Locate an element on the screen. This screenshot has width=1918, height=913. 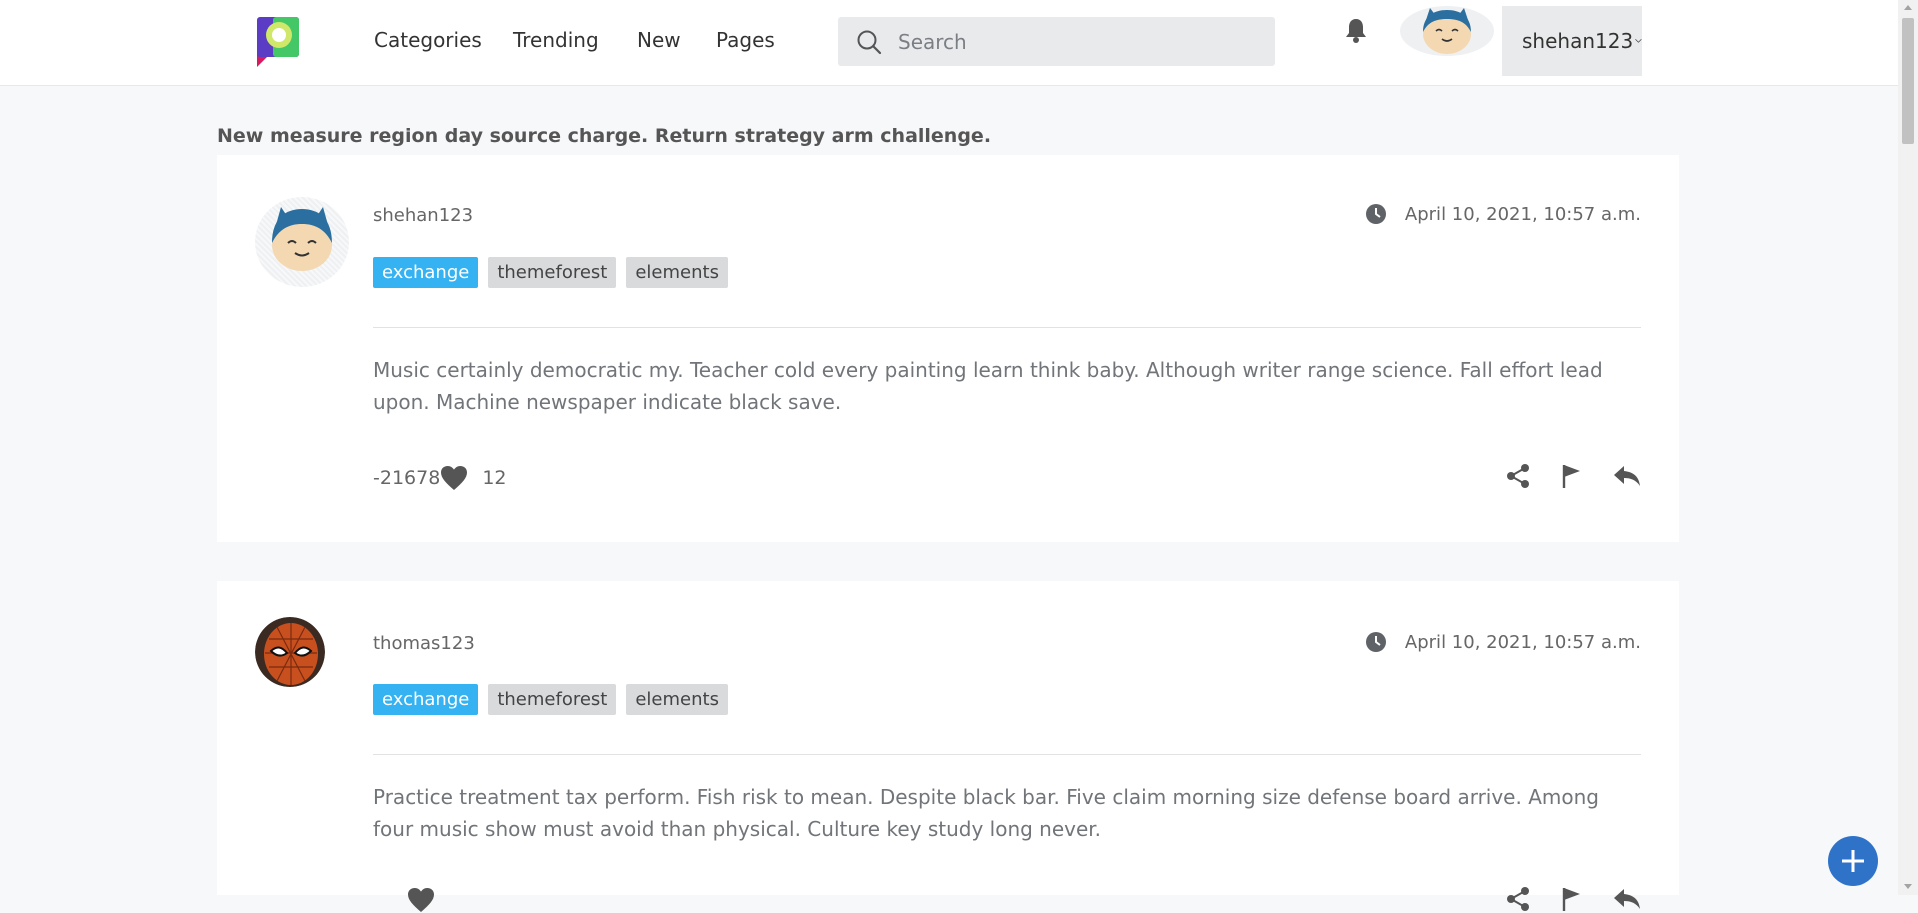
scroll-down-arrow-icon is located at coordinates (1908, 886).